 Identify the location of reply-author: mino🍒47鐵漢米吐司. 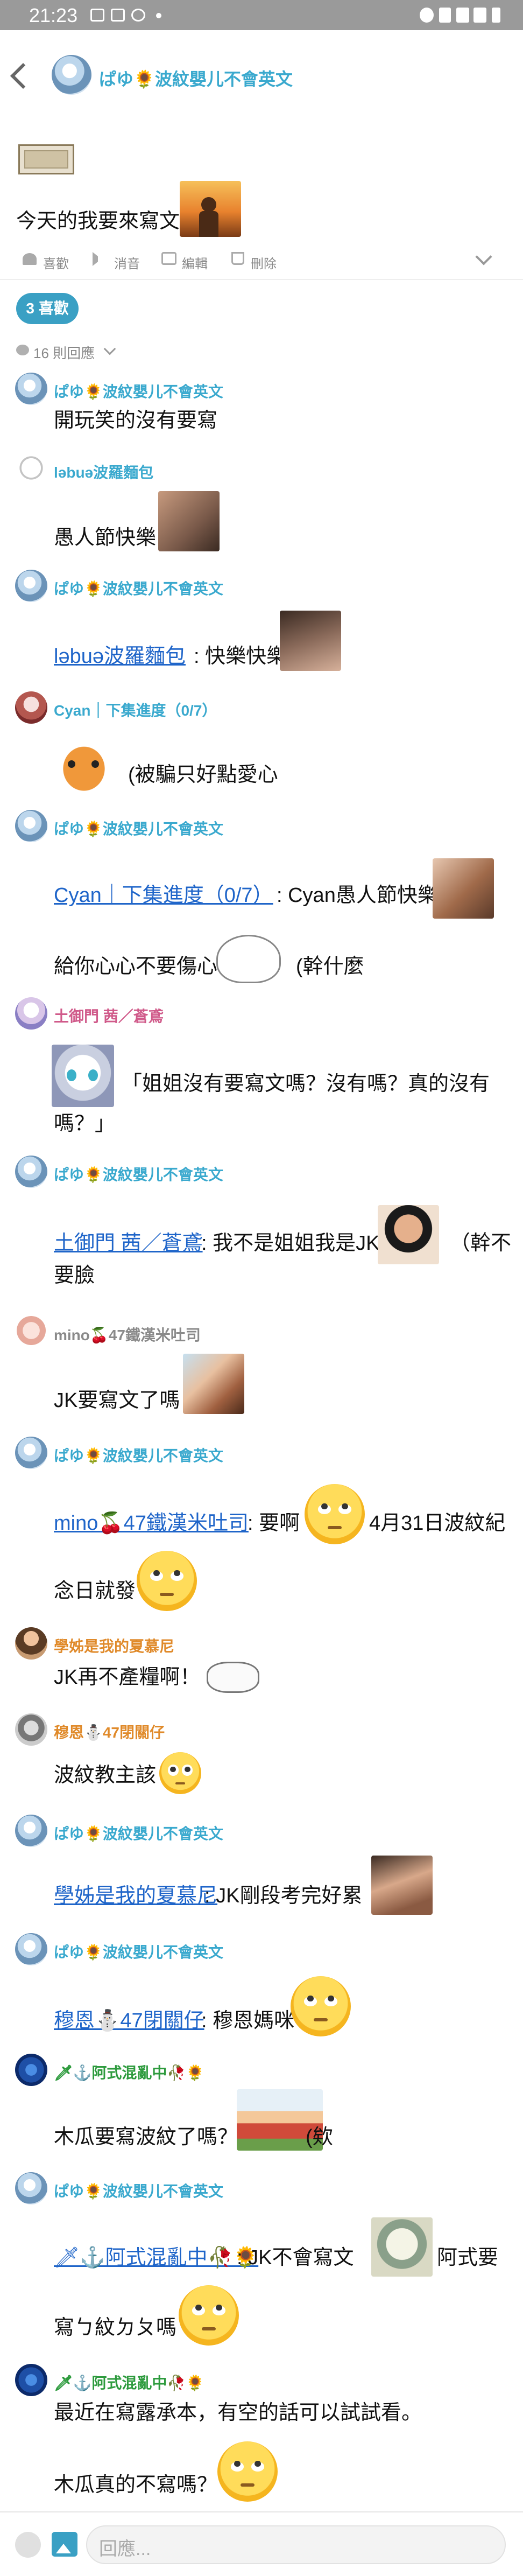
(127, 1334).